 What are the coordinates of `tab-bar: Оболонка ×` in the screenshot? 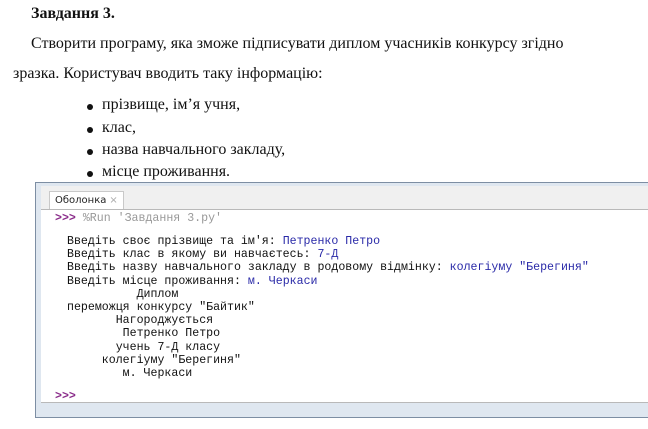 It's located at (344, 198).